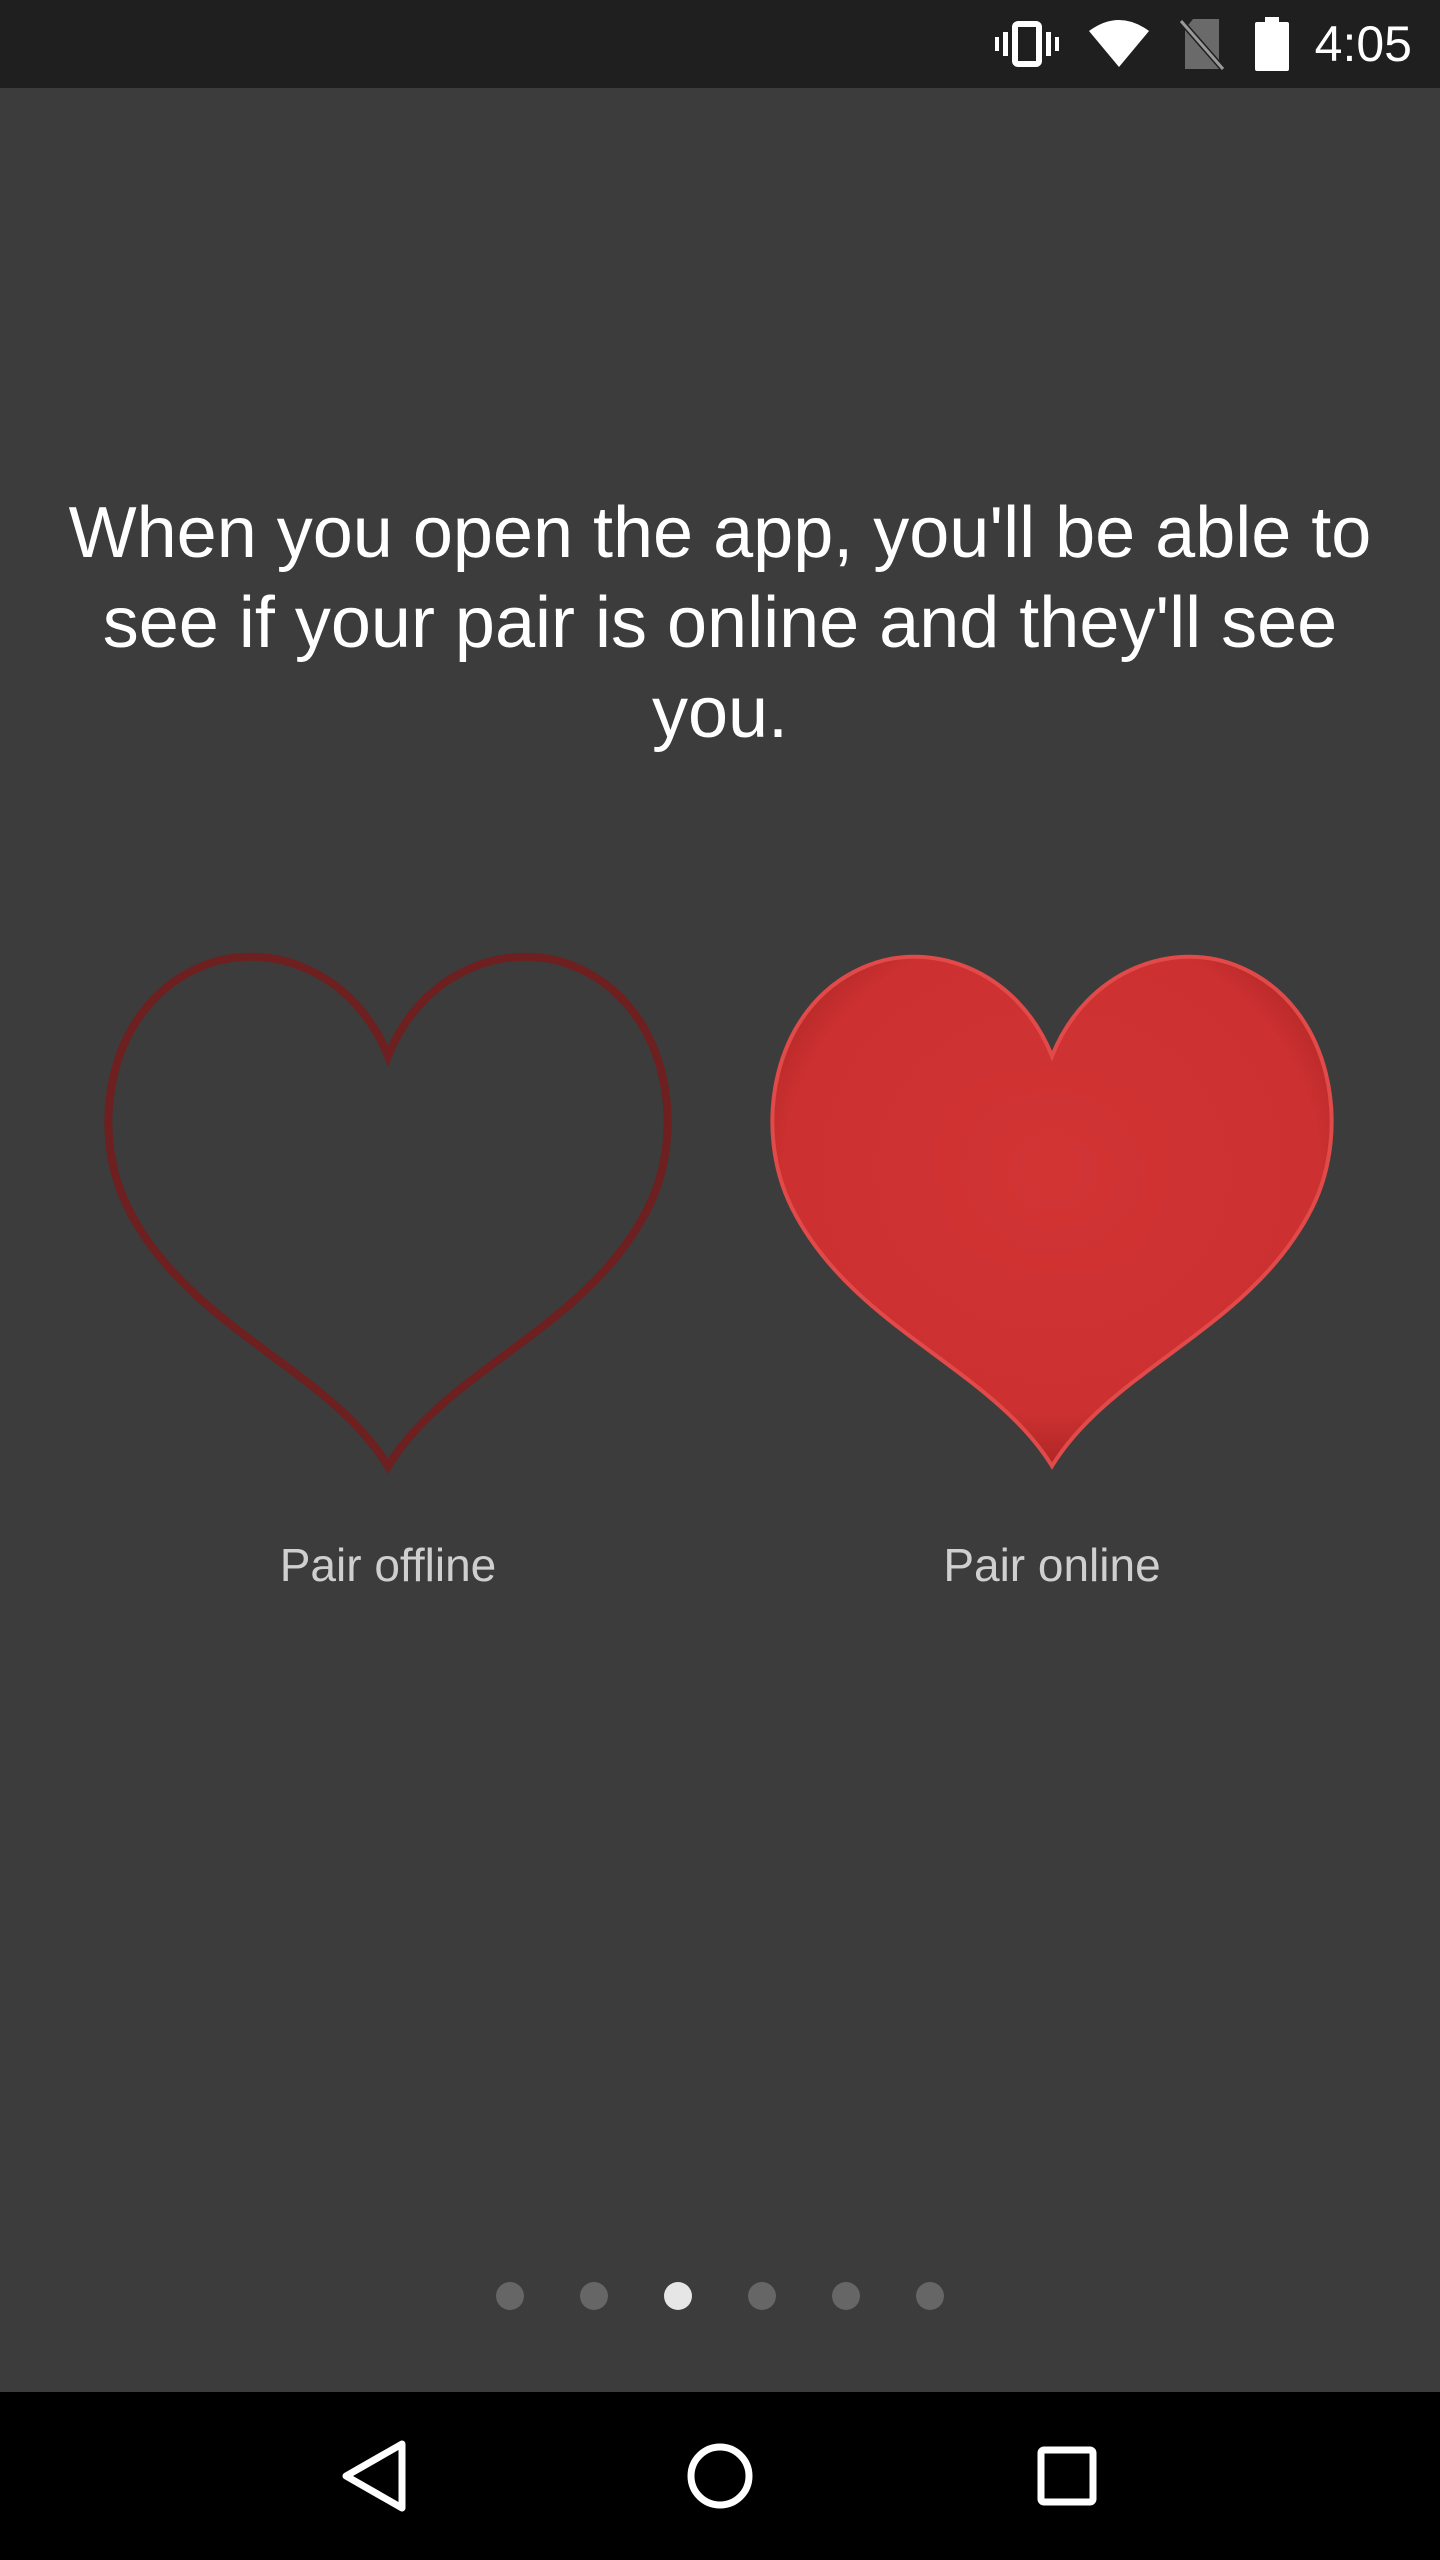  I want to click on back-icon, so click(374, 2476).